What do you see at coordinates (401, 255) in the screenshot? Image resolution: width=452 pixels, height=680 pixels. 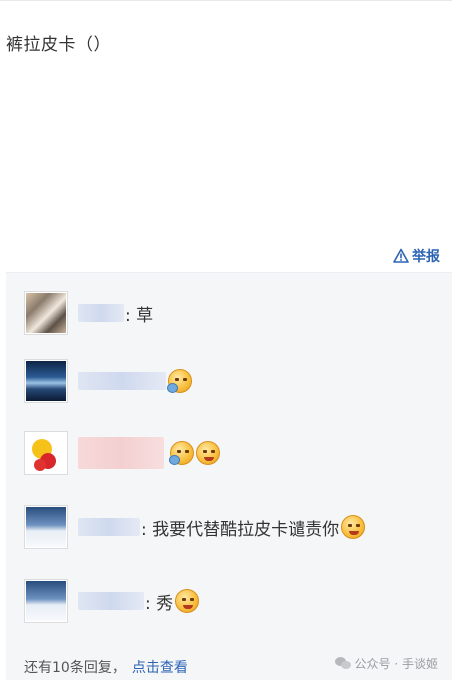 I see `warning-triangle-icon` at bounding box center [401, 255].